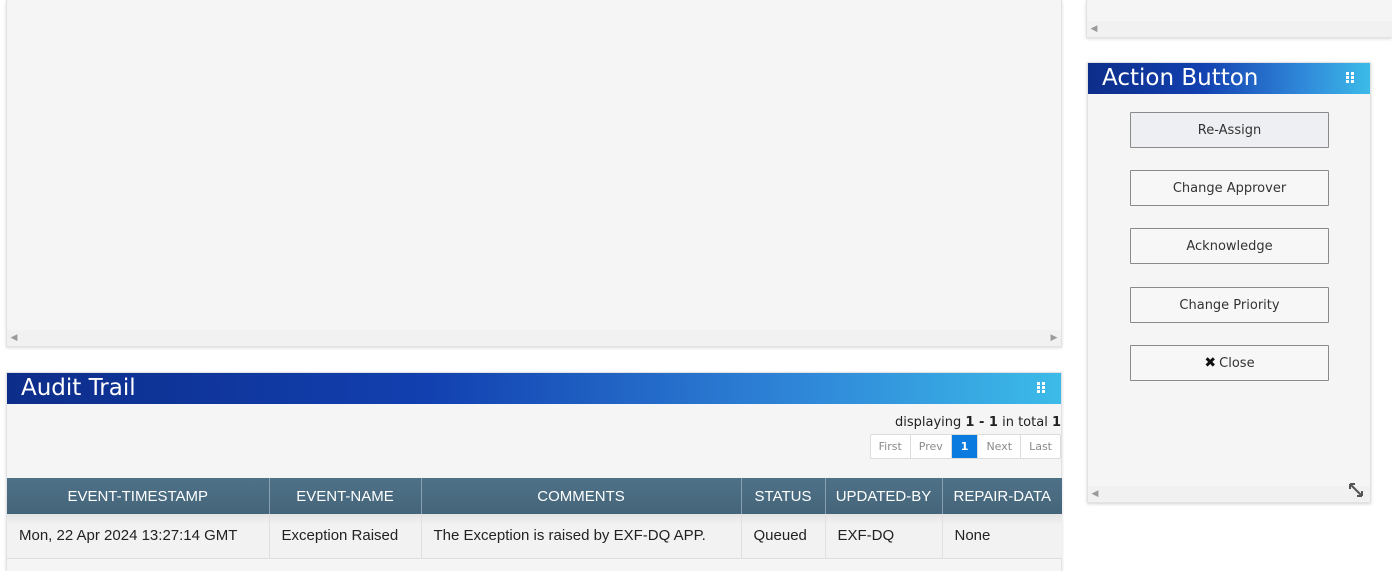 The height and width of the screenshot is (571, 1392). What do you see at coordinates (78, 388) in the screenshot?
I see `panel-title: Audit Trail` at bounding box center [78, 388].